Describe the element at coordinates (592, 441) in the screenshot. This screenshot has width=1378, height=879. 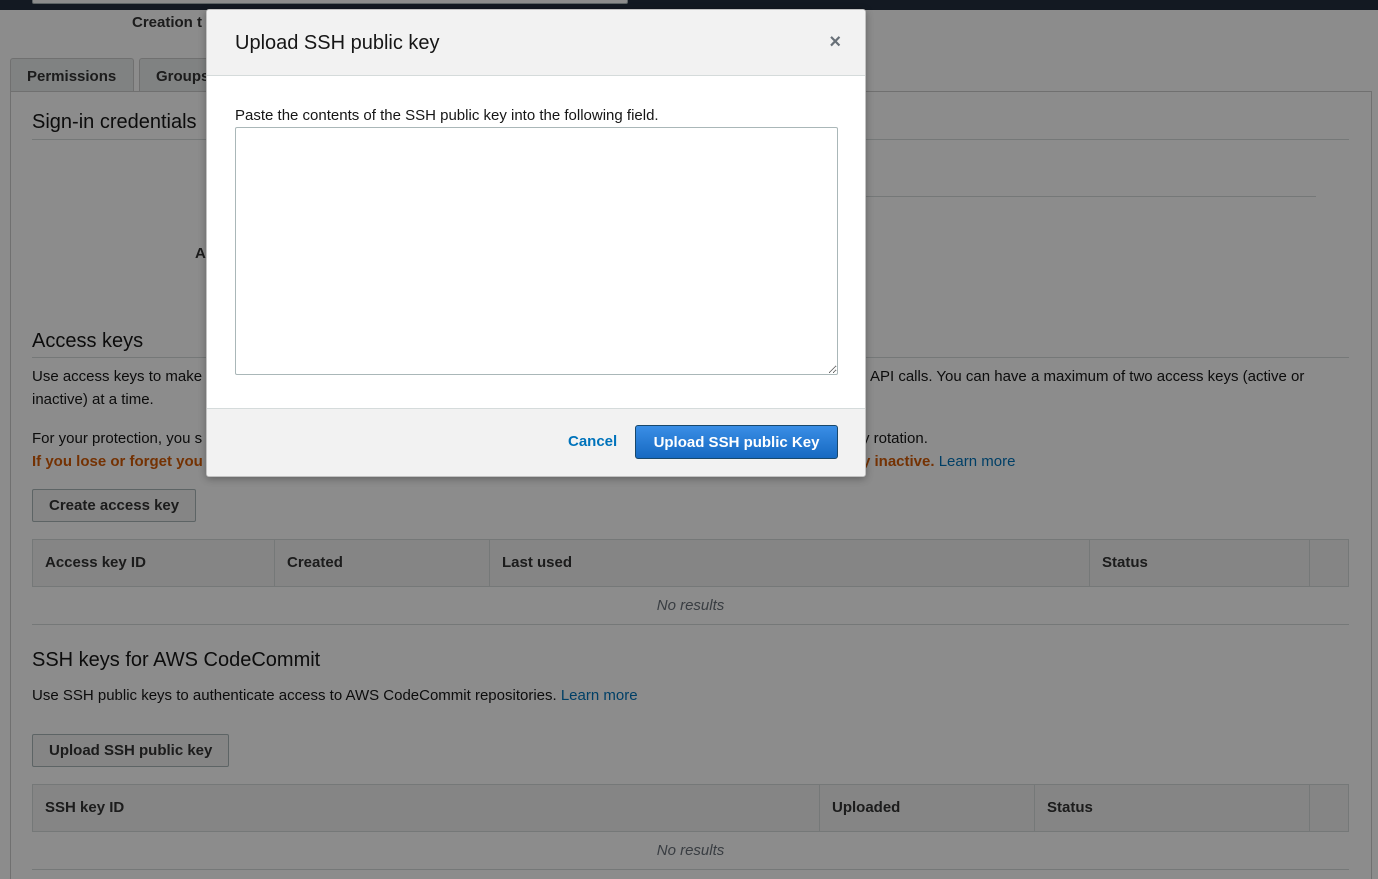
I see `cancel-button: Cancel` at that location.